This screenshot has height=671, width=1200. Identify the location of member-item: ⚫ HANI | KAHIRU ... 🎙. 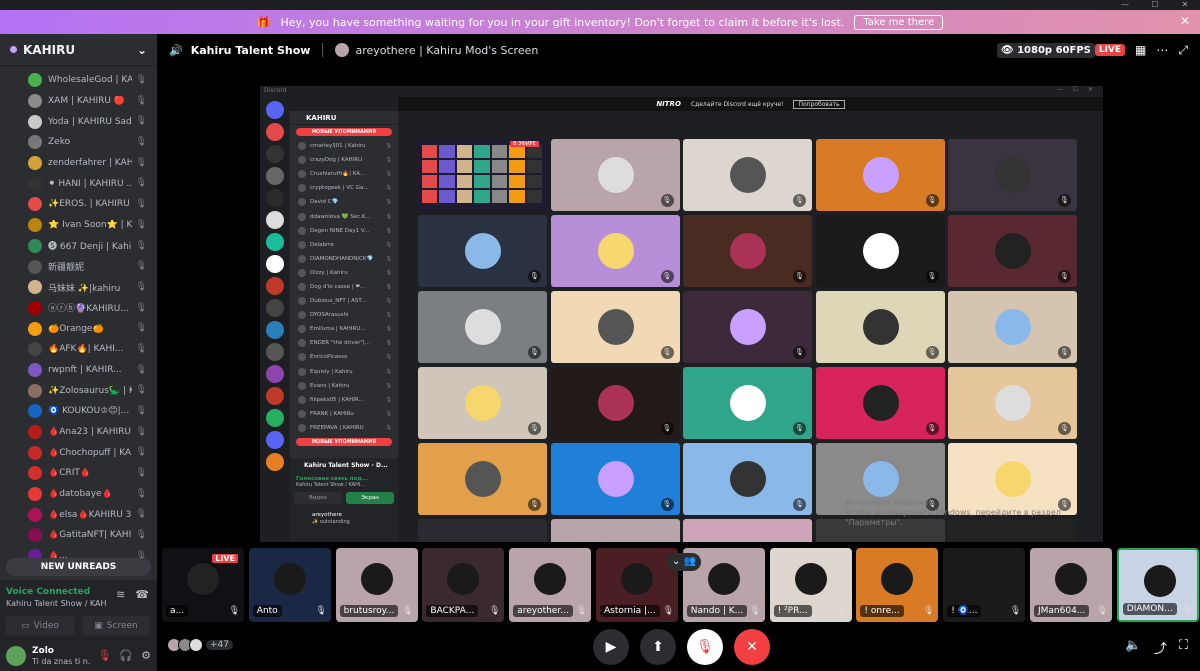
(78, 183).